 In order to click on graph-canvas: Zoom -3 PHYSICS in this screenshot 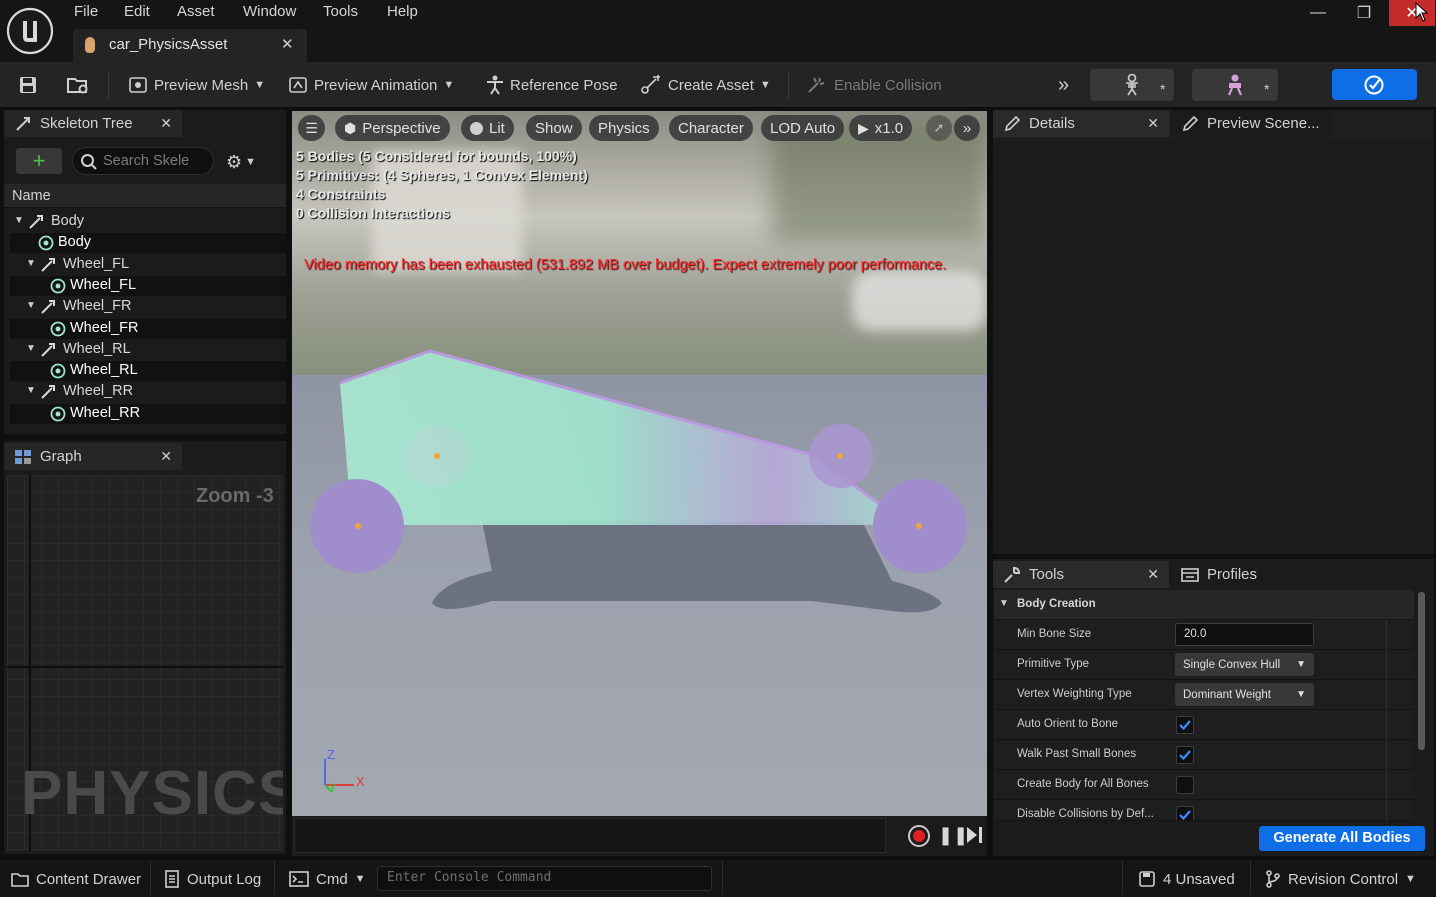, I will do `click(145, 663)`.